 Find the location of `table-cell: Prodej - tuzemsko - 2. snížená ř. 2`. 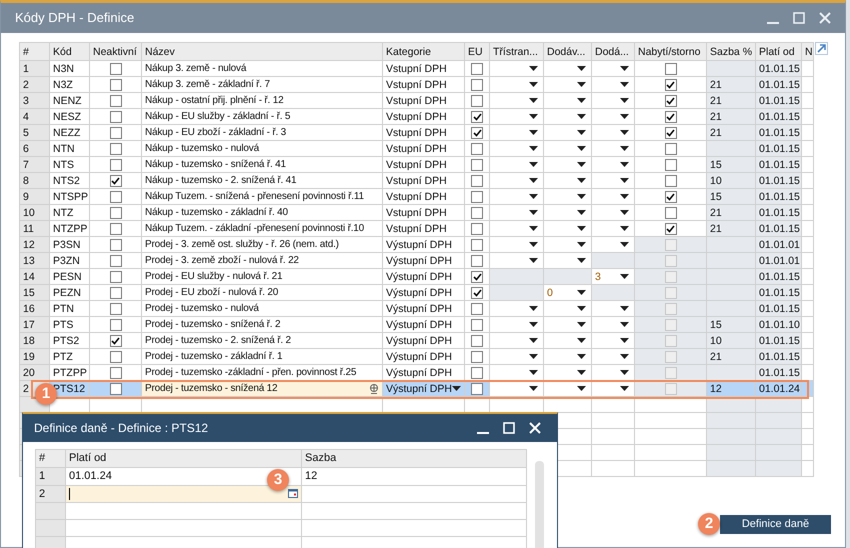

table-cell: Prodej - tuzemsko - 2. snížená ř. 2 is located at coordinates (262, 340).